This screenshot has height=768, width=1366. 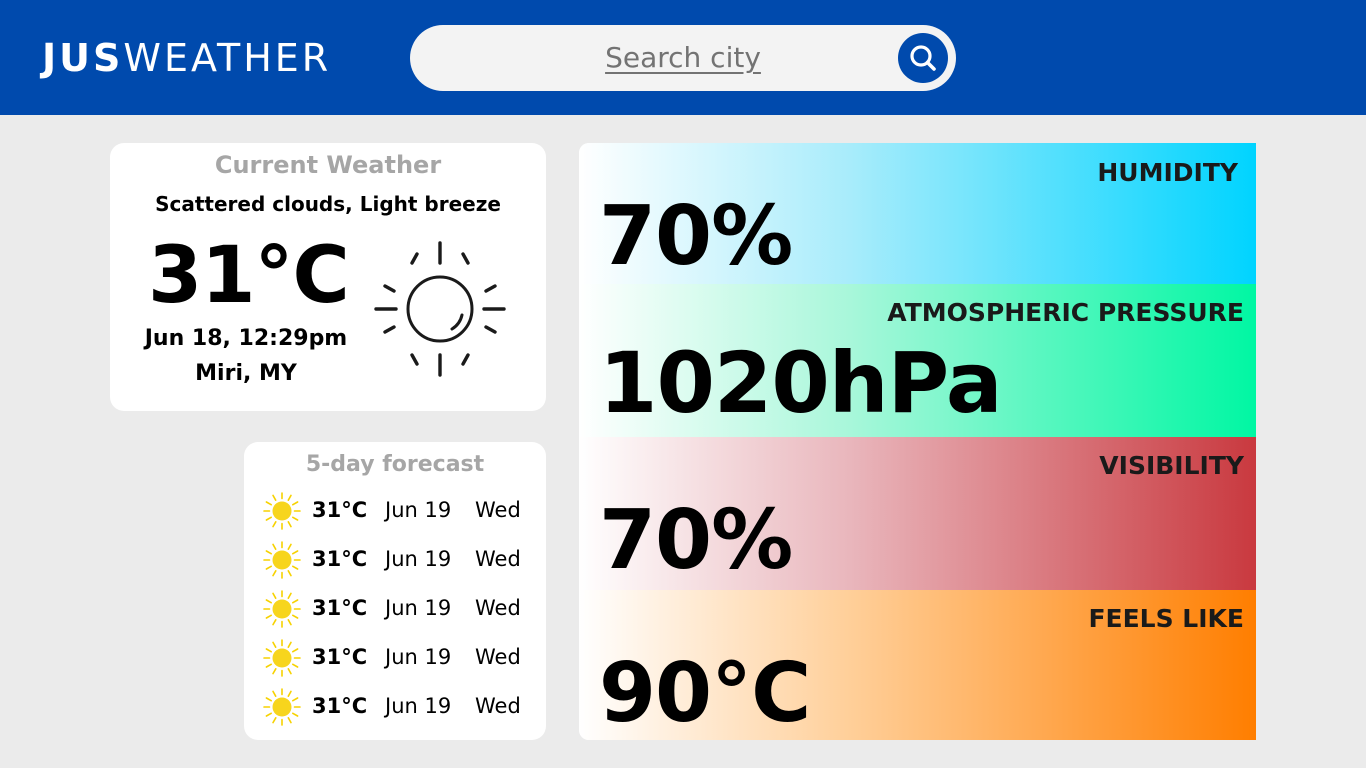 I want to click on app-header: JUSWEATHER Search city, so click(x=683, y=57).